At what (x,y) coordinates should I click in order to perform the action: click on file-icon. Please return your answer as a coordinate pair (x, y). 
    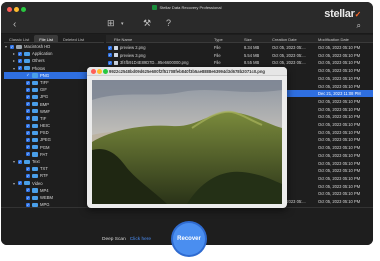
    Looking at the image, I should click on (116, 55).